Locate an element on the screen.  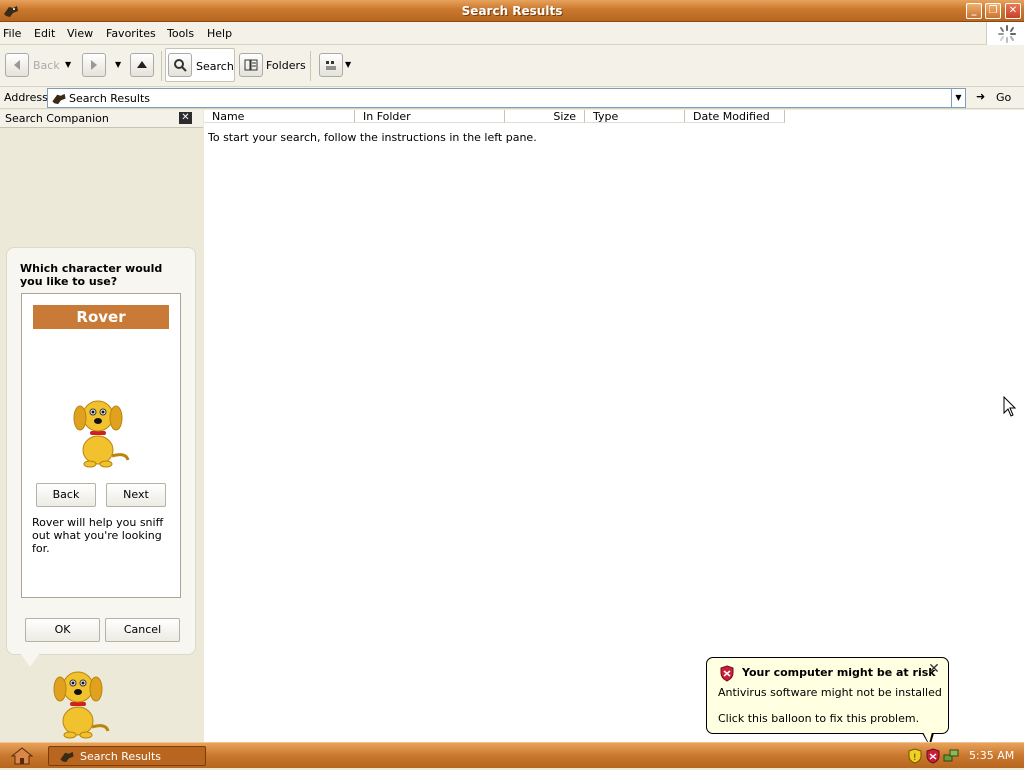
views-button: ▼ is located at coordinates (336, 66).